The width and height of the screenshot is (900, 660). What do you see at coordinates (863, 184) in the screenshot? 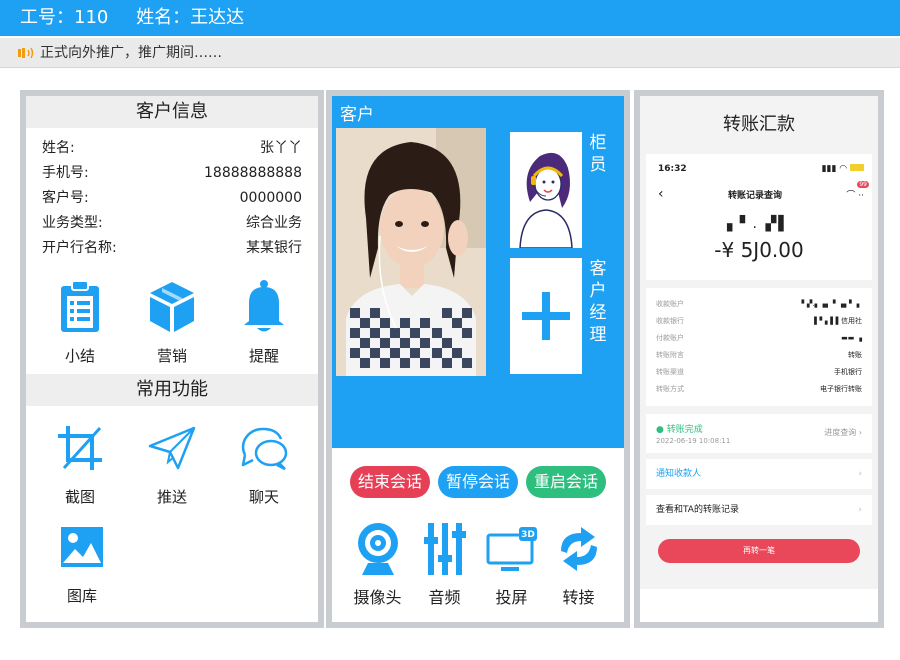
I see `notification-badge: 99` at bounding box center [863, 184].